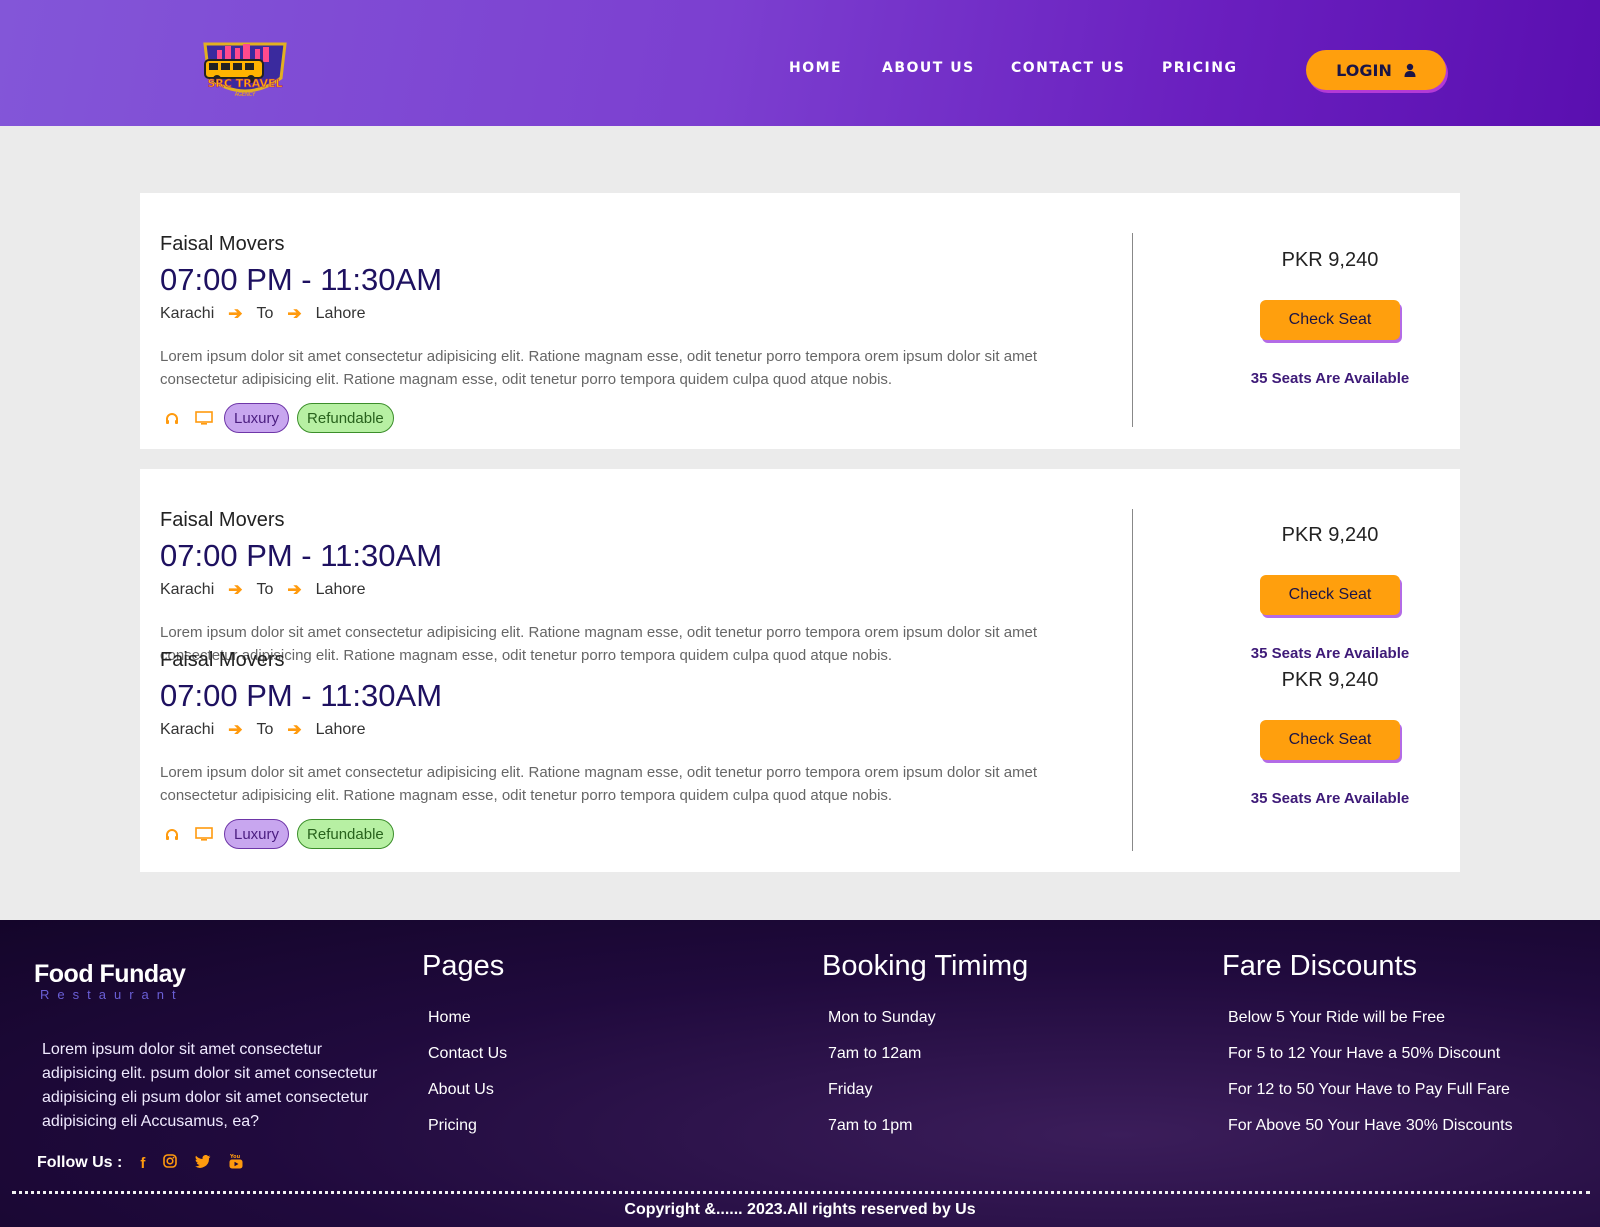  I want to click on twitter-icon, so click(203, 1163).